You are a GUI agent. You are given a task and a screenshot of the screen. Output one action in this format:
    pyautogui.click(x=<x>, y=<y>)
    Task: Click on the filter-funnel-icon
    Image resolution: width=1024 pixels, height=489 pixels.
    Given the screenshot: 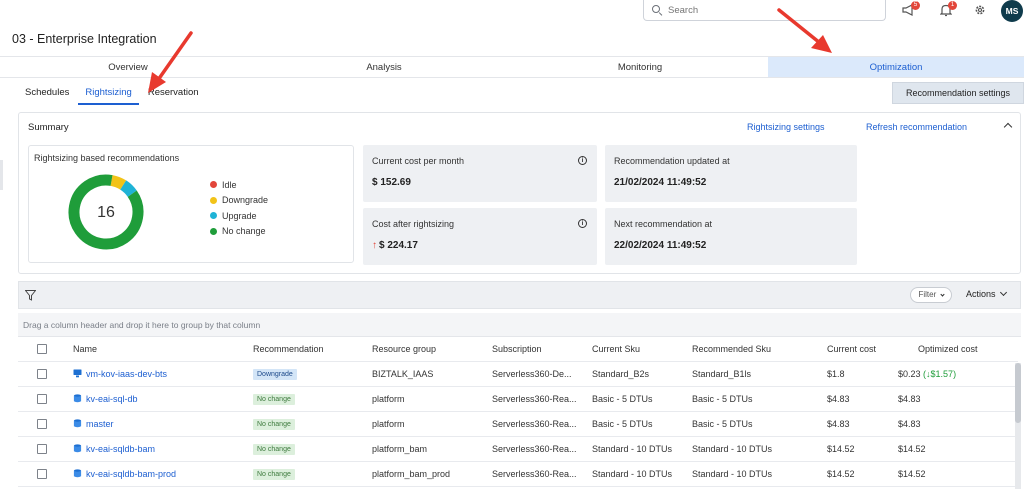 What is the action you would take?
    pyautogui.click(x=30, y=295)
    